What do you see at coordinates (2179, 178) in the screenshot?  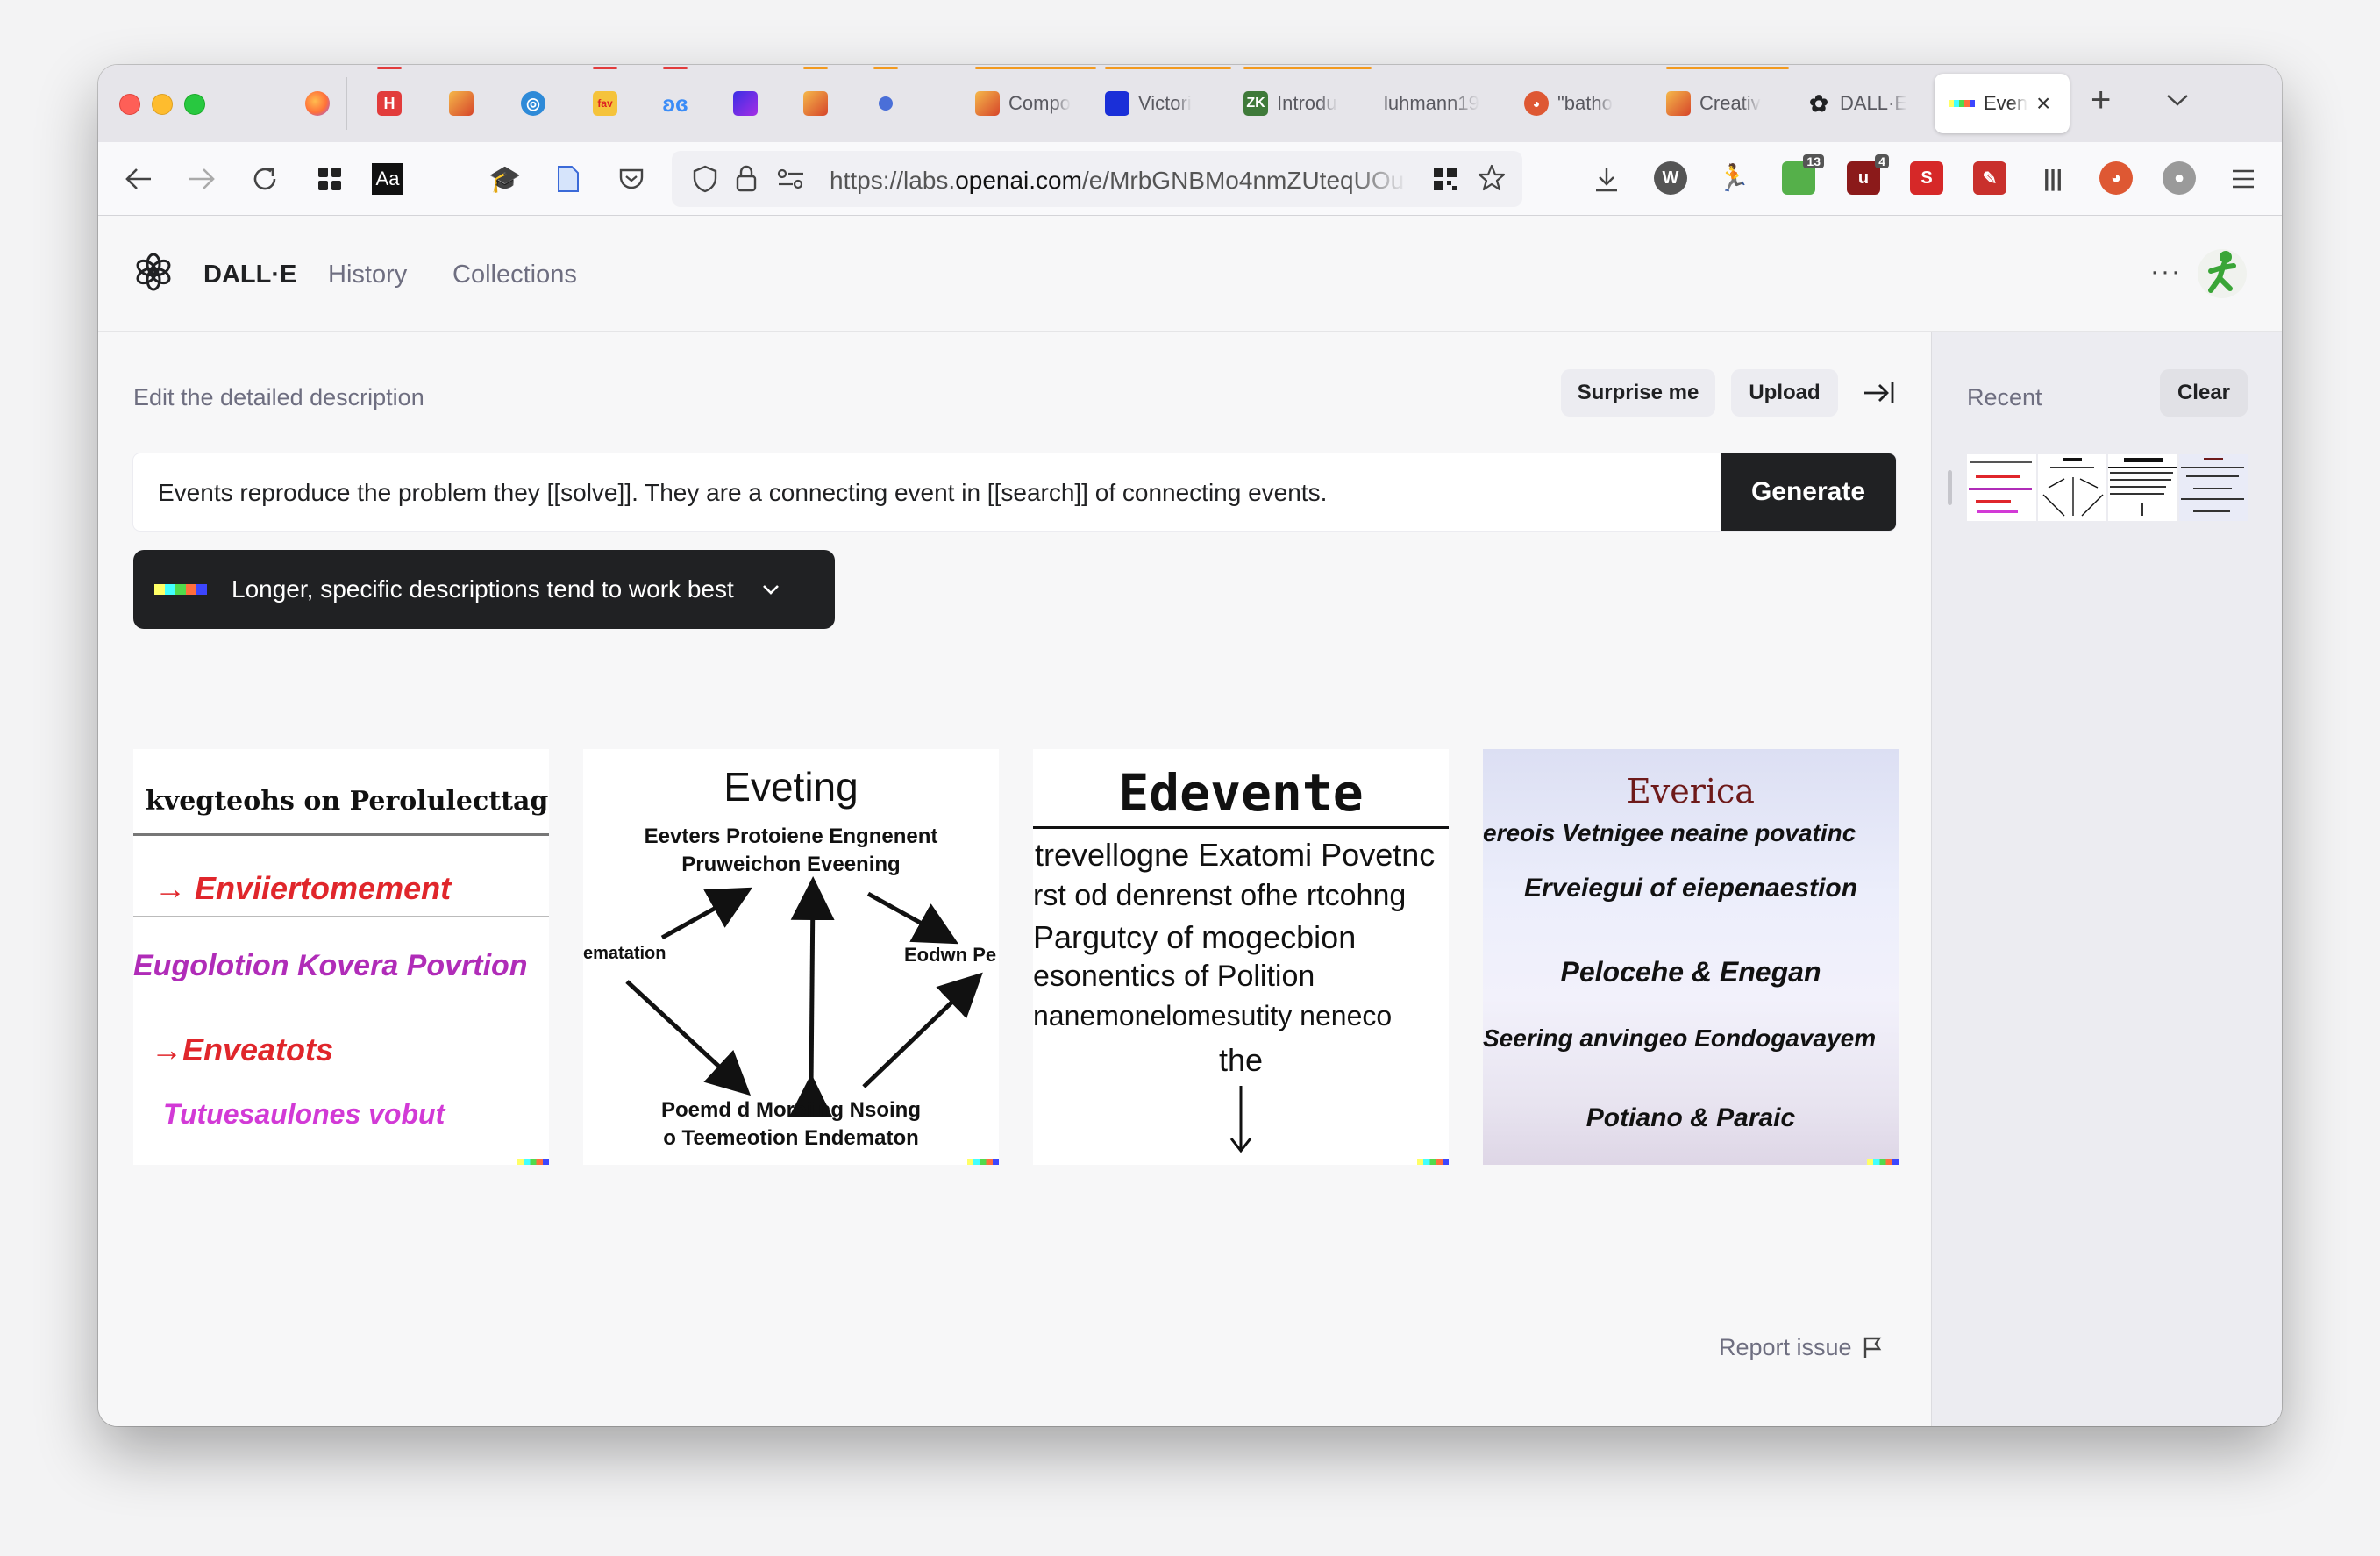 I see `cookie-extension-icon: ●` at bounding box center [2179, 178].